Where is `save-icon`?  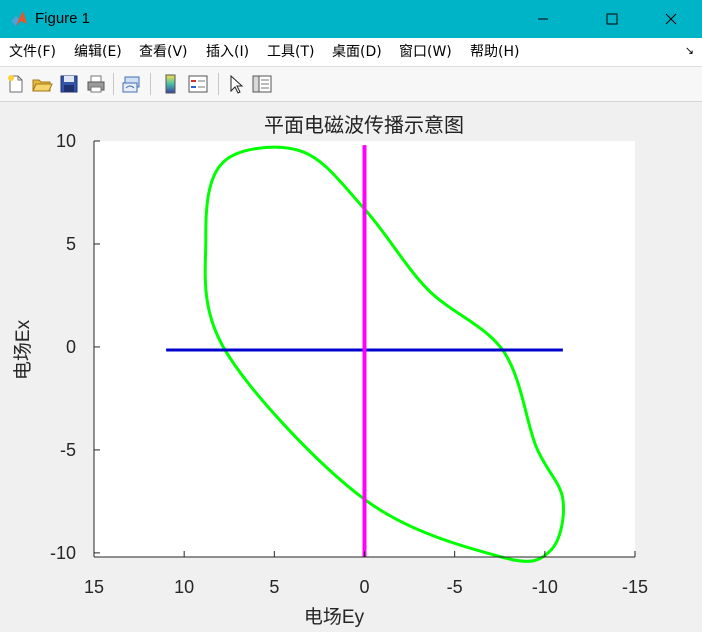
save-icon is located at coordinates (69, 84).